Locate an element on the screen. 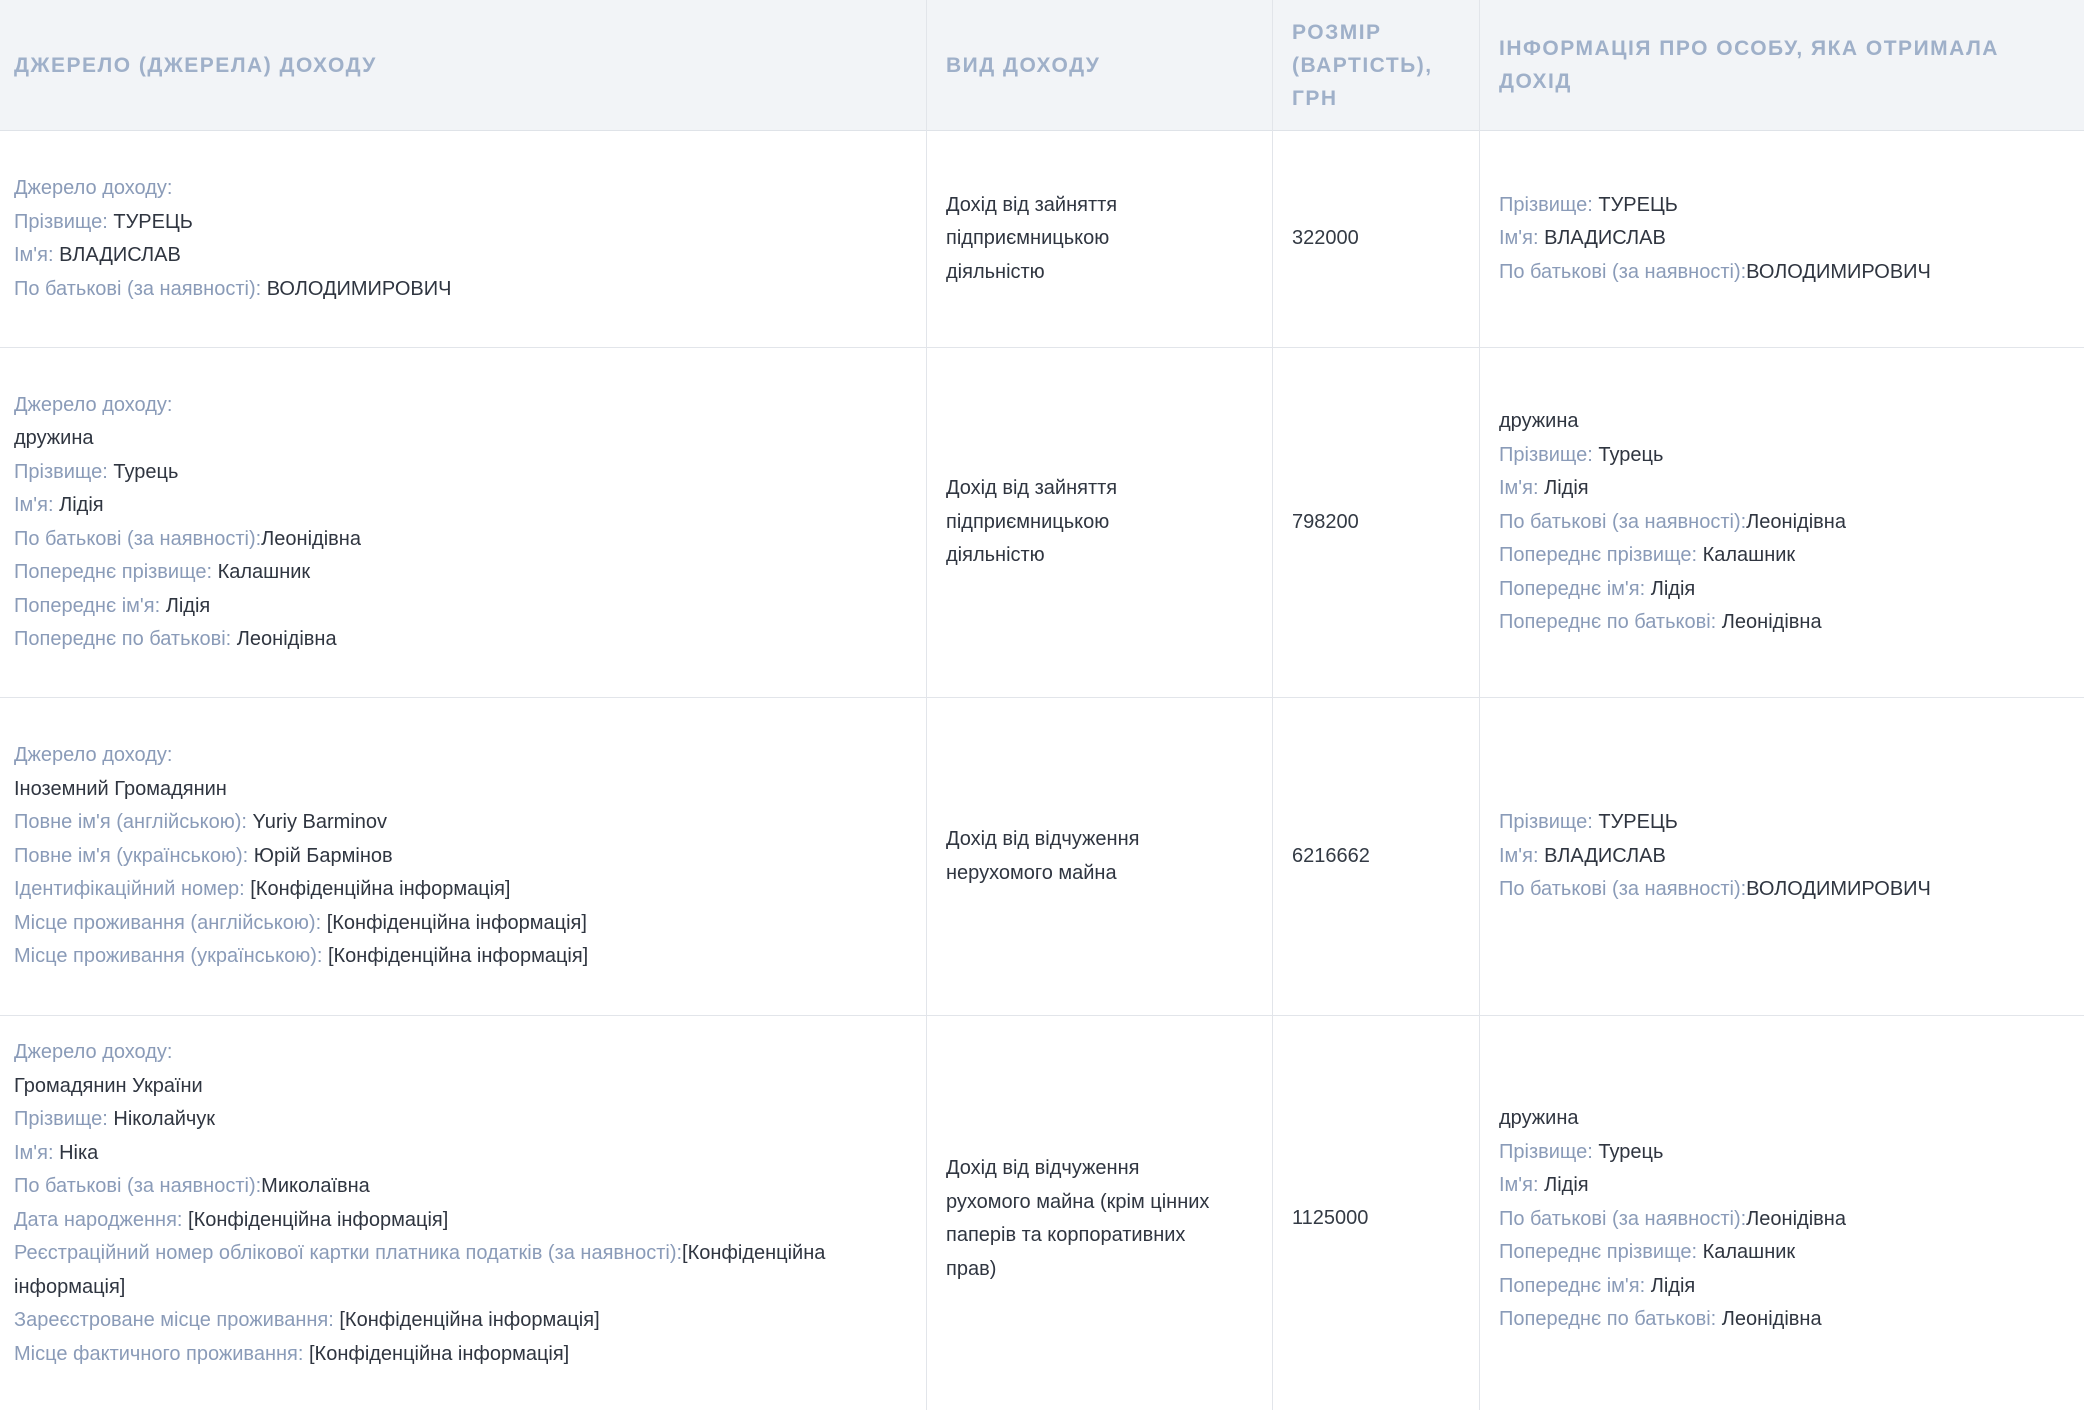  field-line: По батькові (за наявності):ВОЛОДИМИРОВИЧ is located at coordinates (1715, 273).